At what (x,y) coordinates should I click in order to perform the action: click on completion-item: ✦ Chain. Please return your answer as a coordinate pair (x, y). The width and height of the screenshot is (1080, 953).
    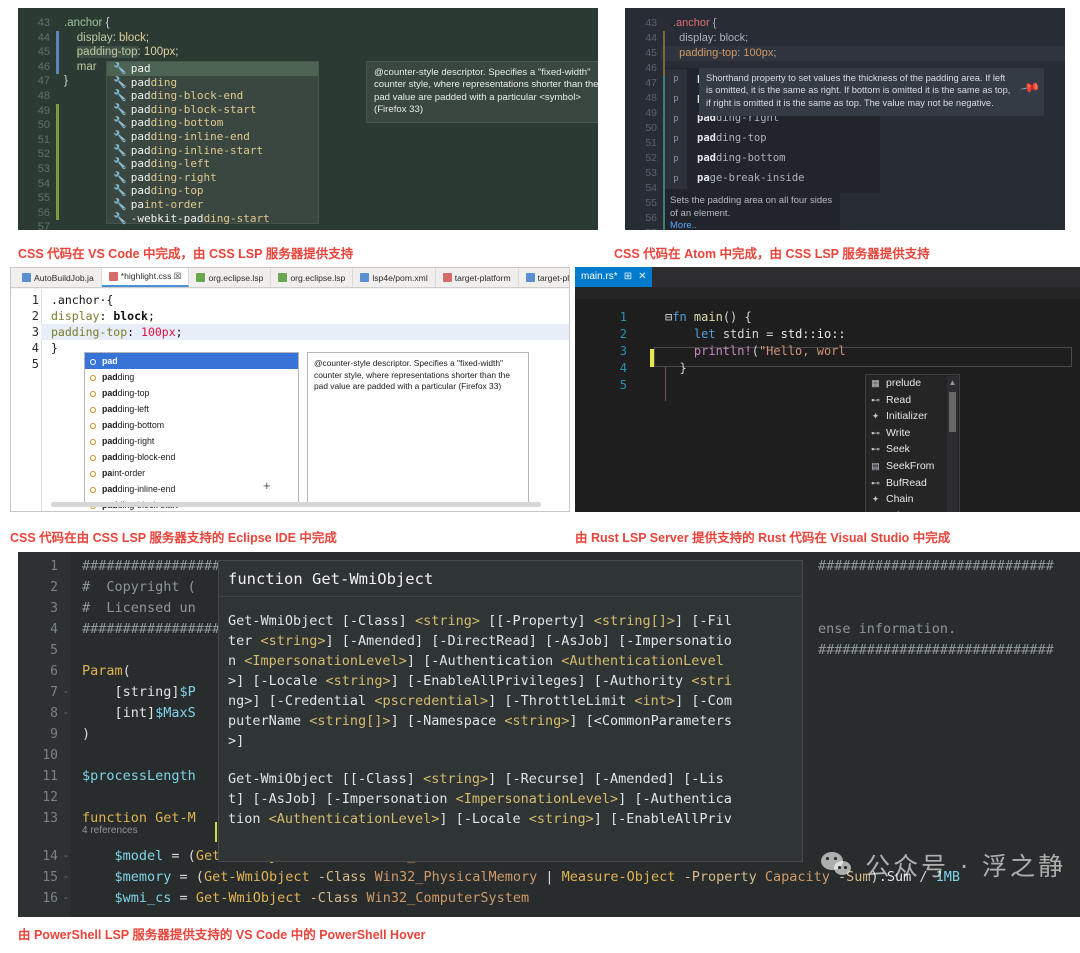
    Looking at the image, I should click on (912, 499).